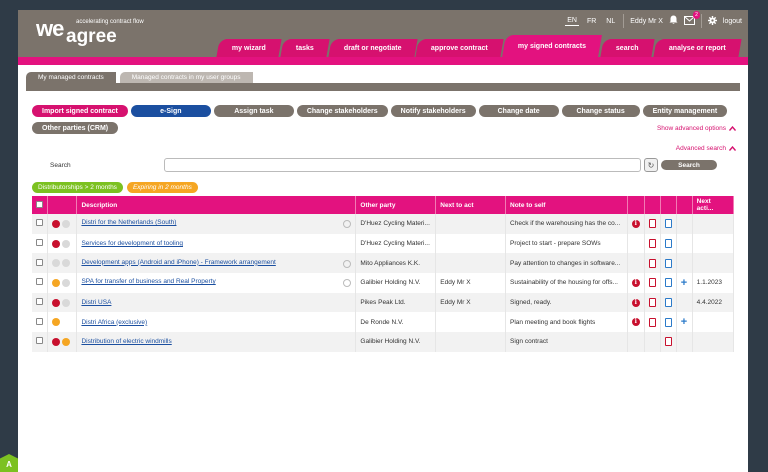 Image resolution: width=768 pixels, height=472 pixels. Describe the element at coordinates (216, 205) in the screenshot. I see `col-description: Description` at that location.